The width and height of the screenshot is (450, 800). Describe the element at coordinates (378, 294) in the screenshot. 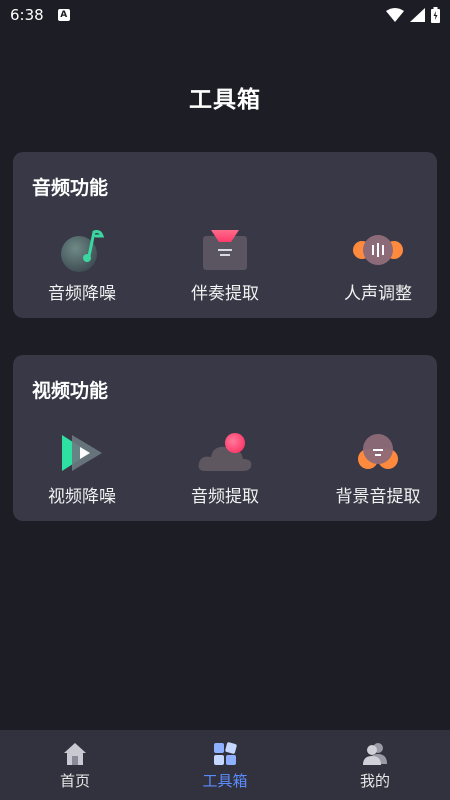

I see `voice-adjust-label: 人声调整` at that location.